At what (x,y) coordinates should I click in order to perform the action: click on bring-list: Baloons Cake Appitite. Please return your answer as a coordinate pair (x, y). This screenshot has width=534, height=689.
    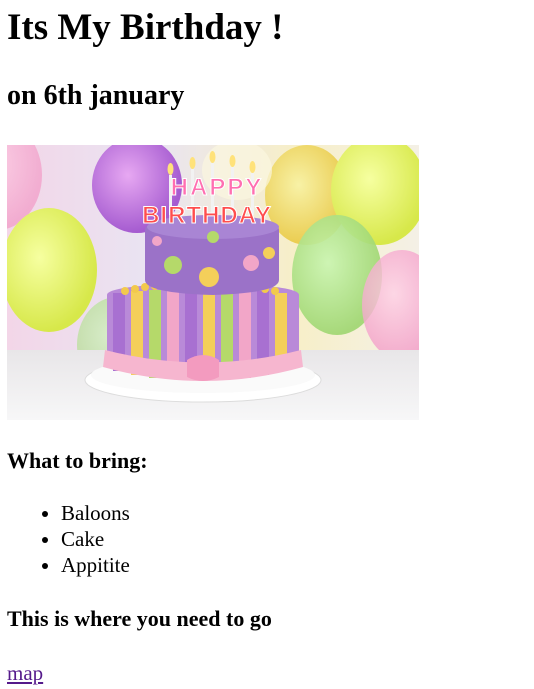
    Looking at the image, I should click on (68, 539).